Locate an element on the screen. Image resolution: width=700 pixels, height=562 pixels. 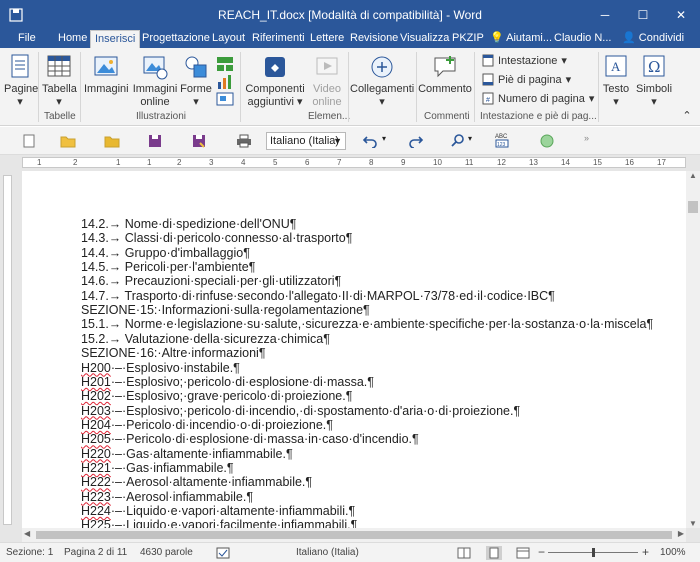
scroll-right-icon: ▶ is located at coordinates (681, 533).